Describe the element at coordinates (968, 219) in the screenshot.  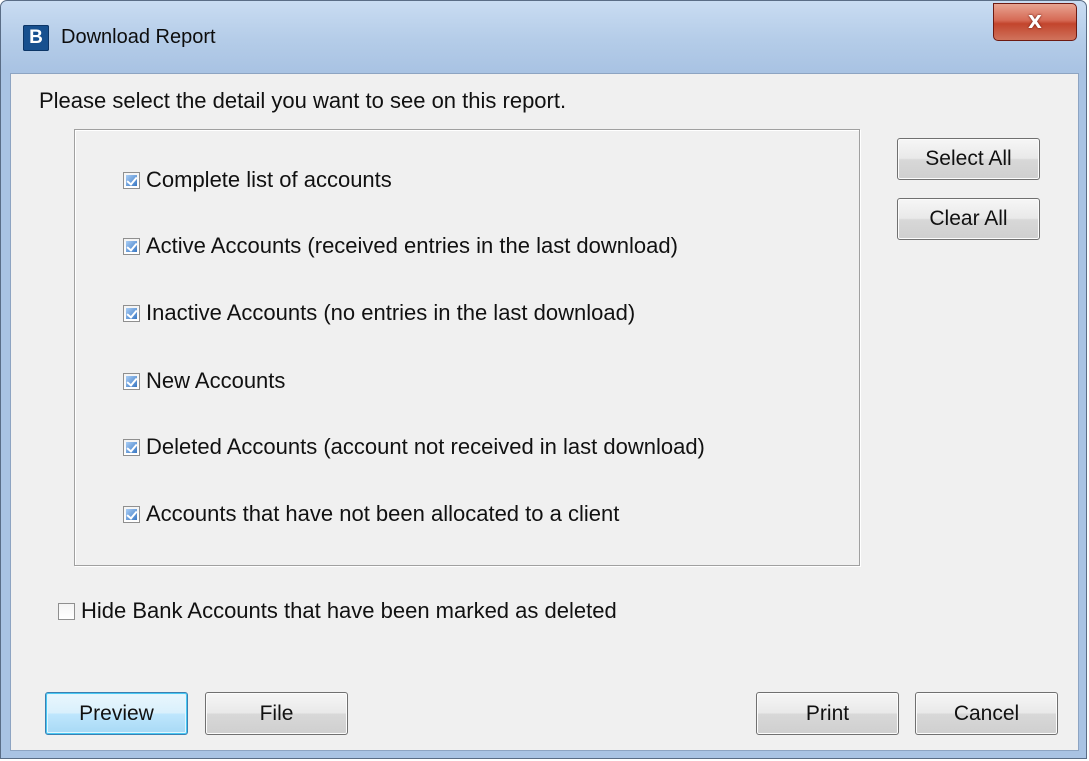
I see `clear-all-button: Clear All` at that location.